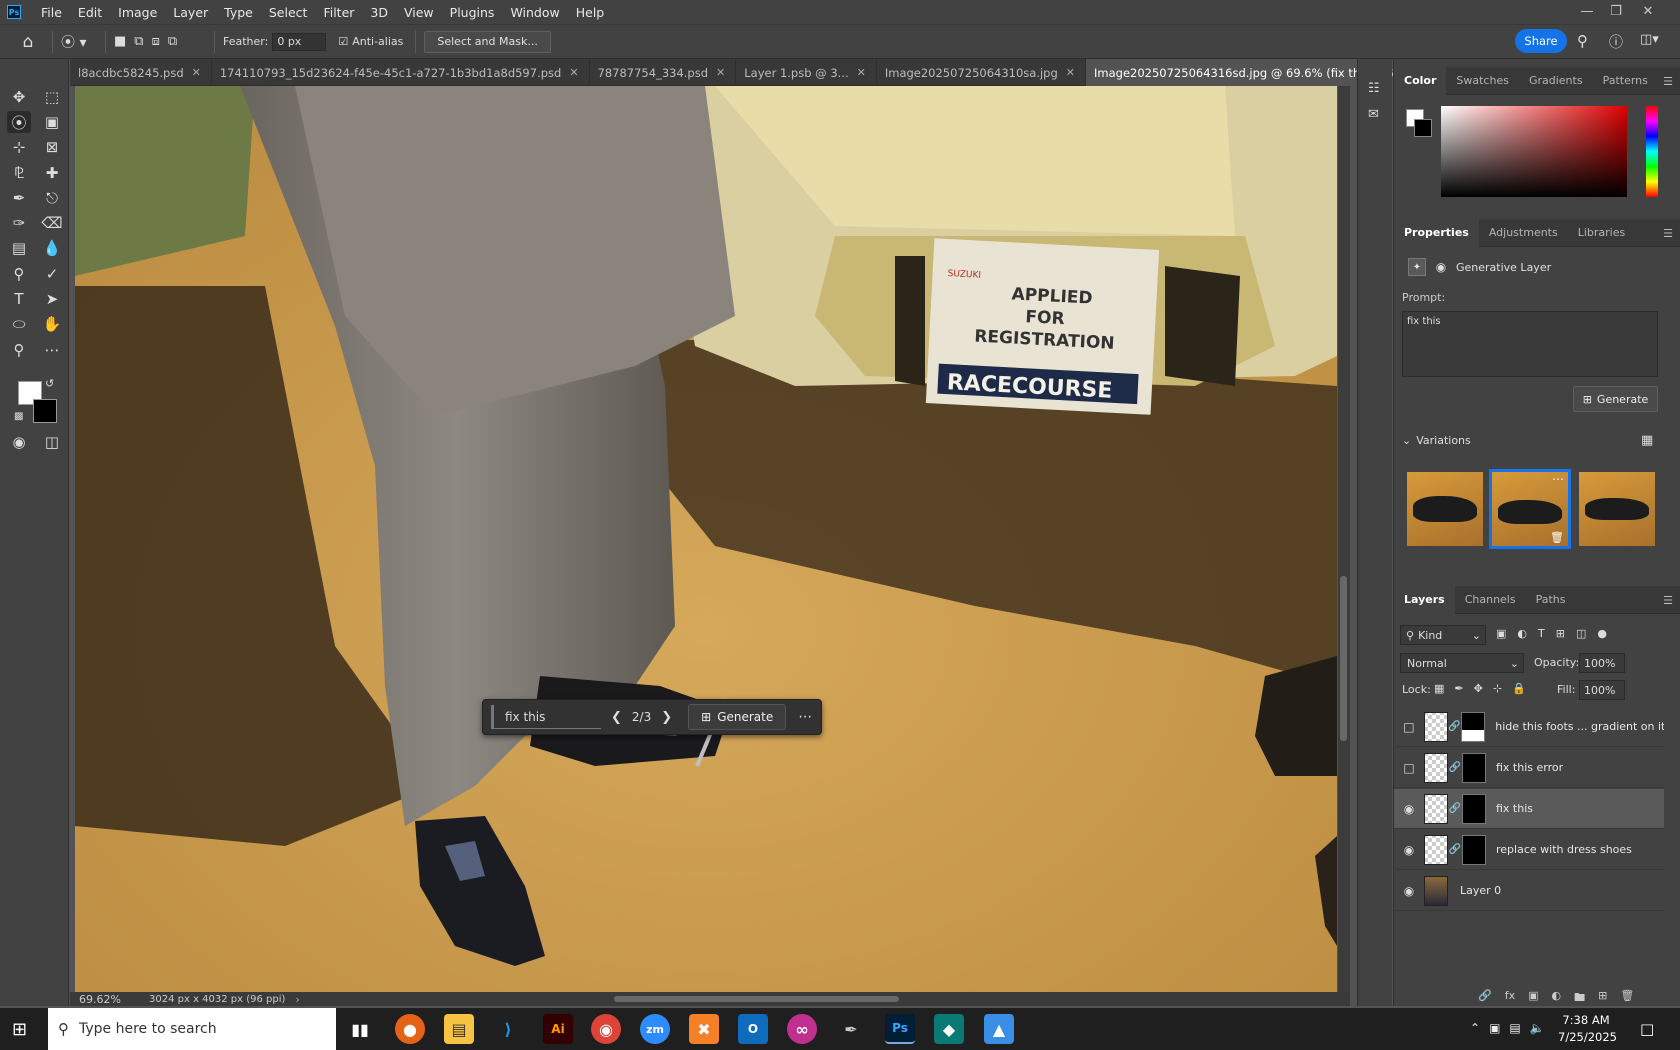  What do you see at coordinates (1551, 600) in the screenshot?
I see `tab-paths: Paths` at bounding box center [1551, 600].